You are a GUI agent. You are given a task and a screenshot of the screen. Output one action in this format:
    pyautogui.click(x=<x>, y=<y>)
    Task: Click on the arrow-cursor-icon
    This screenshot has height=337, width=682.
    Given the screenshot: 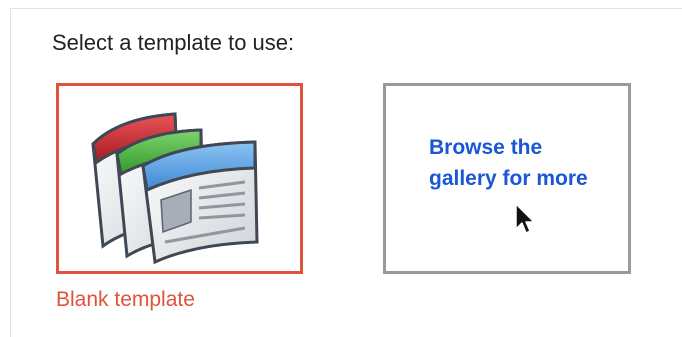 What is the action you would take?
    pyautogui.click(x=525, y=218)
    